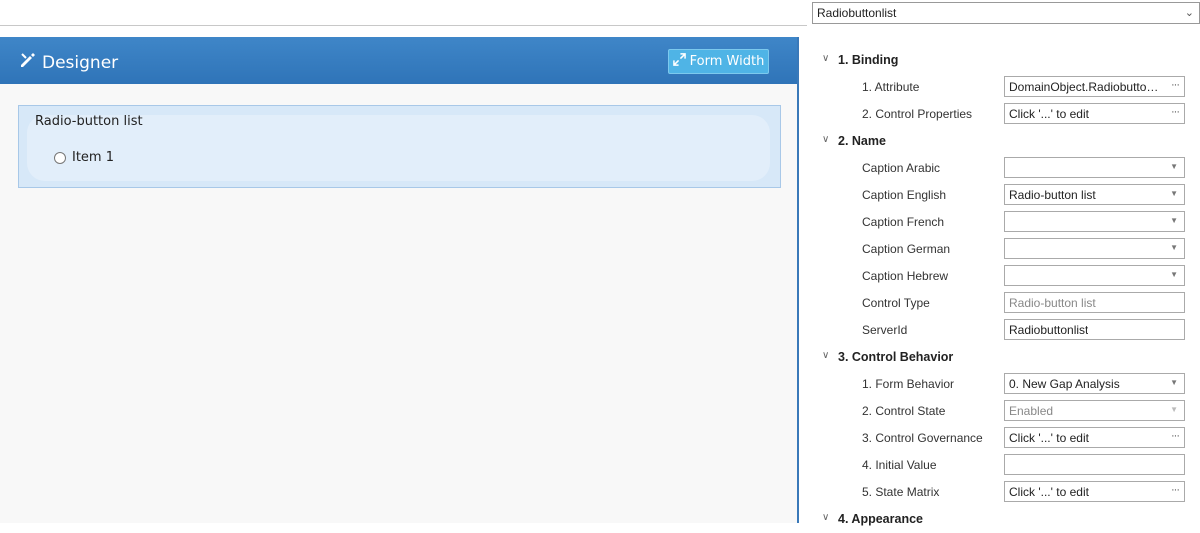  I want to click on property-row: Control Type Radio-button list, so click(1003, 303).